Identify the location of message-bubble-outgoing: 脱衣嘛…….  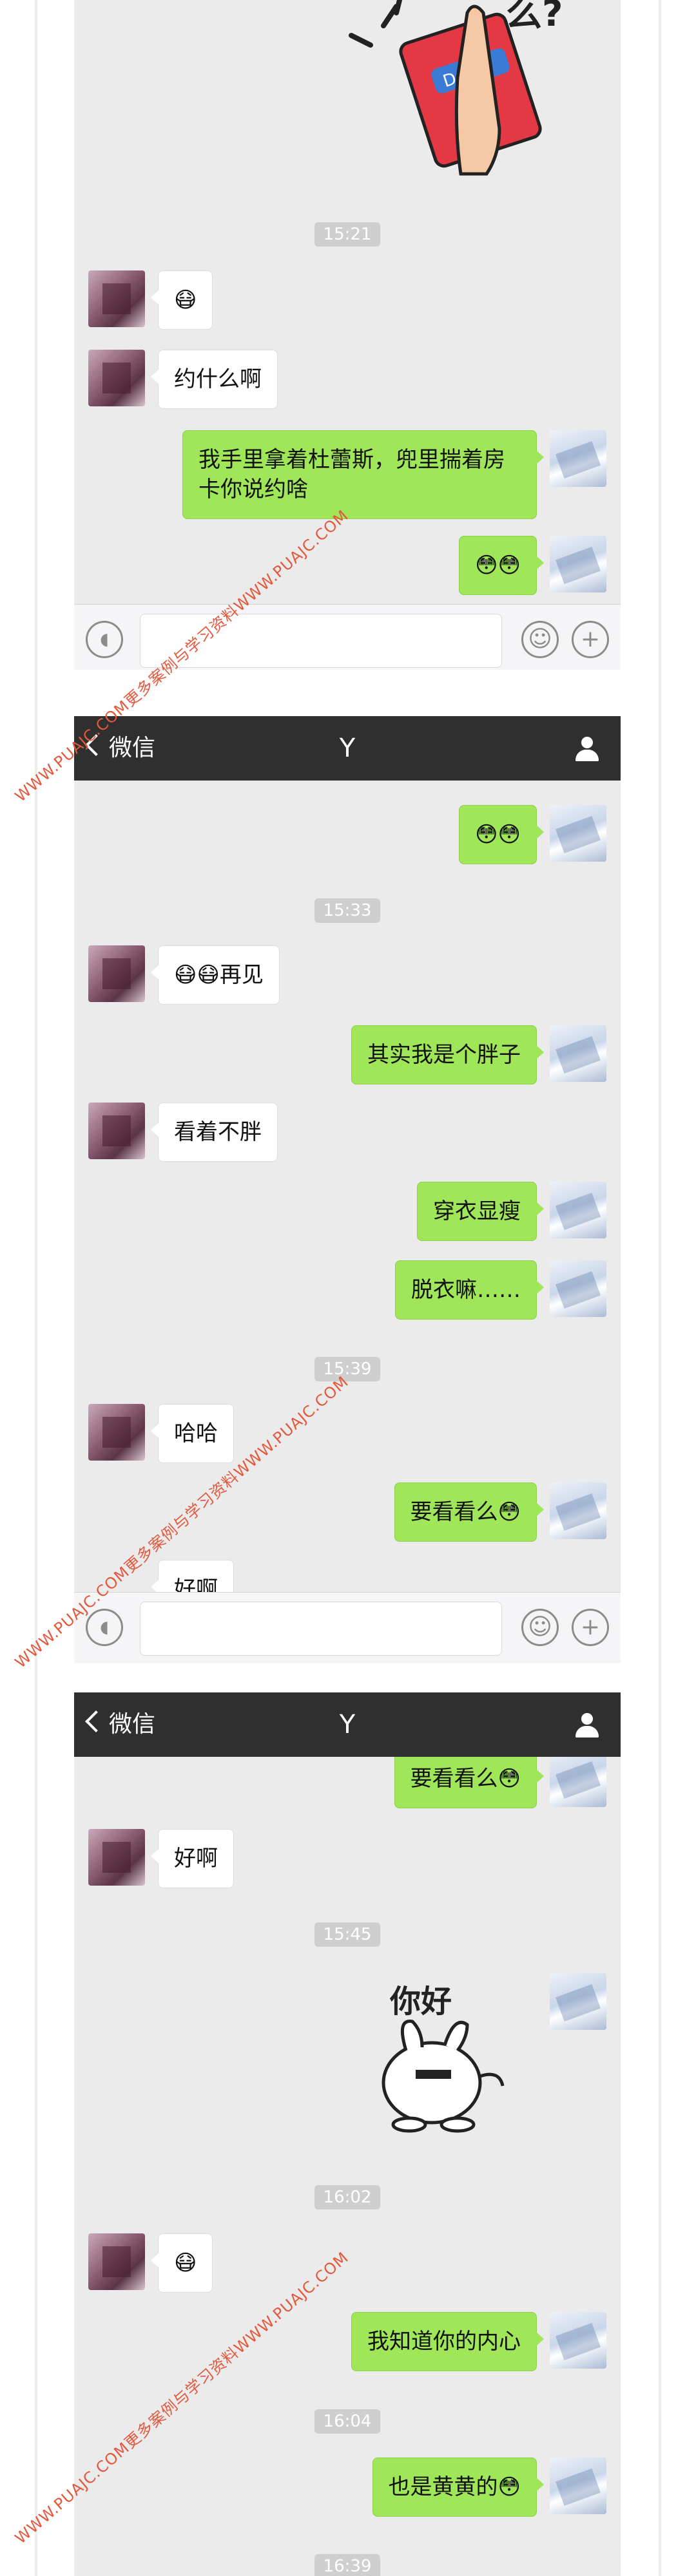
(470, 1290).